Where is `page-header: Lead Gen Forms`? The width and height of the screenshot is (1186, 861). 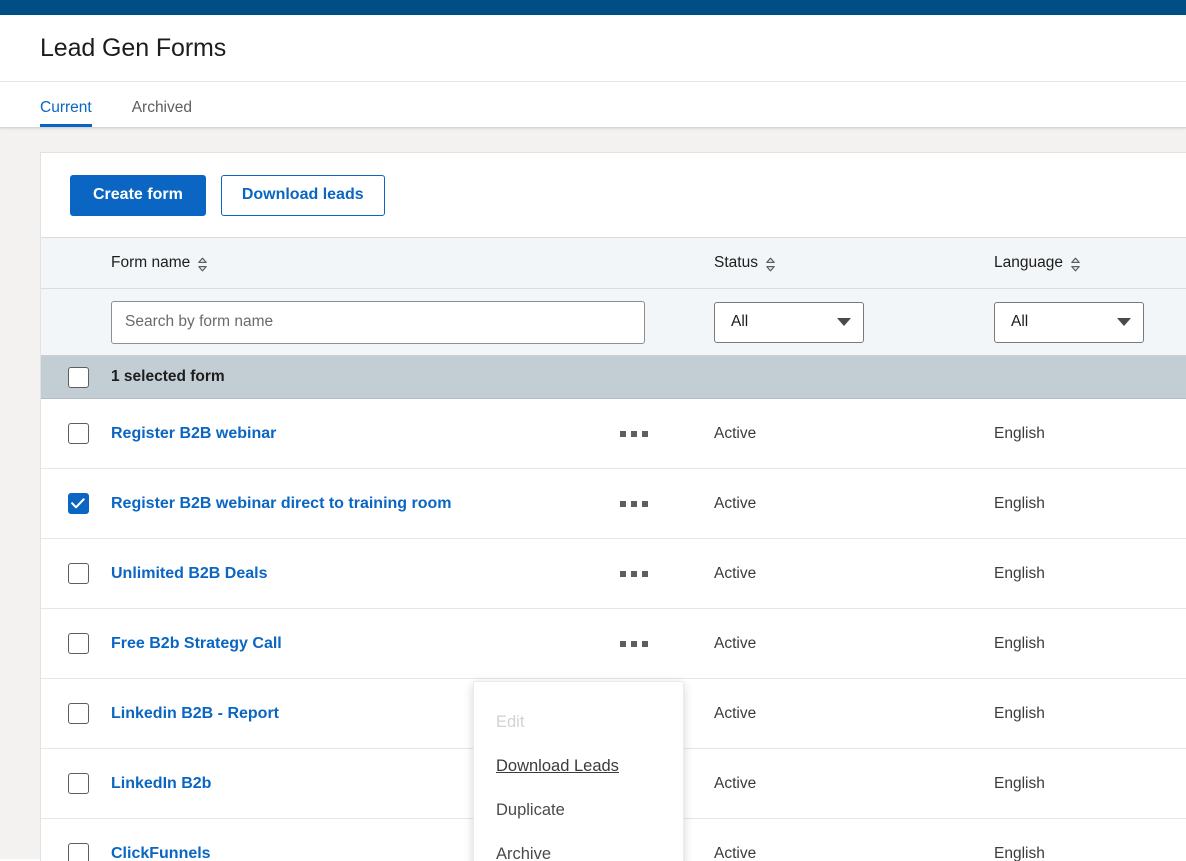
page-header: Lead Gen Forms is located at coordinates (593, 48).